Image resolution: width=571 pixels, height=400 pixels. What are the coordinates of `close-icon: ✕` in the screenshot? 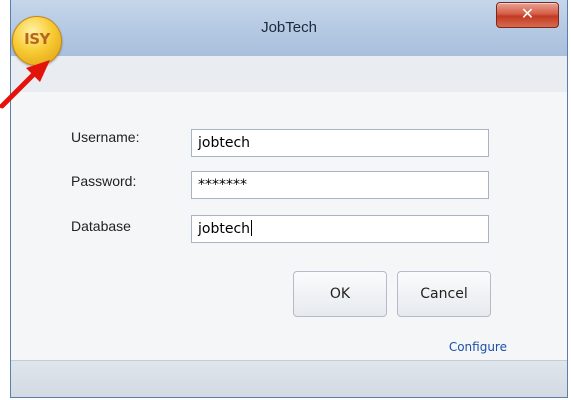 It's located at (527, 14).